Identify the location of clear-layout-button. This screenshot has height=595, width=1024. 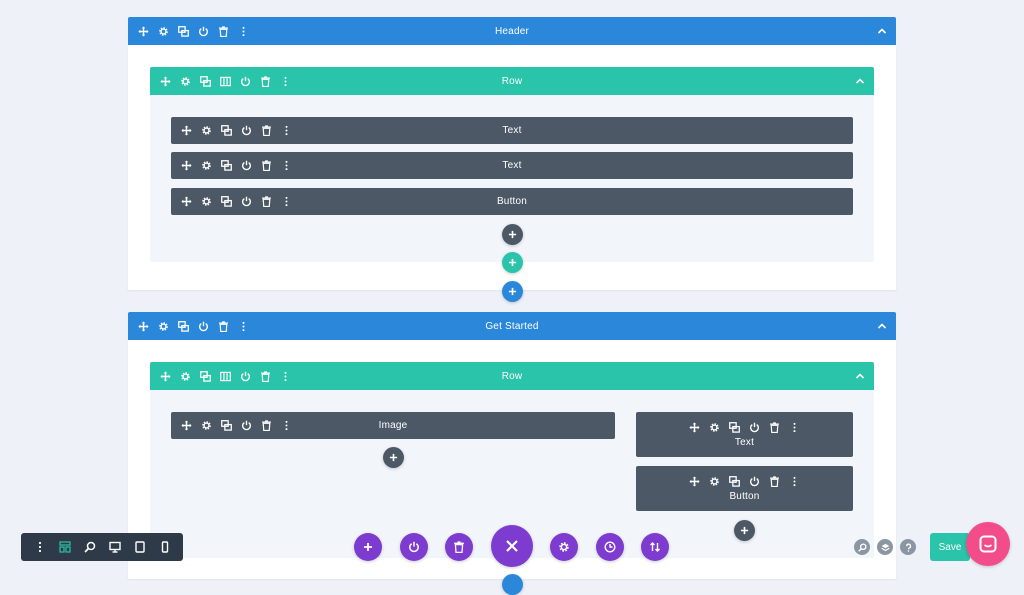
(459, 547).